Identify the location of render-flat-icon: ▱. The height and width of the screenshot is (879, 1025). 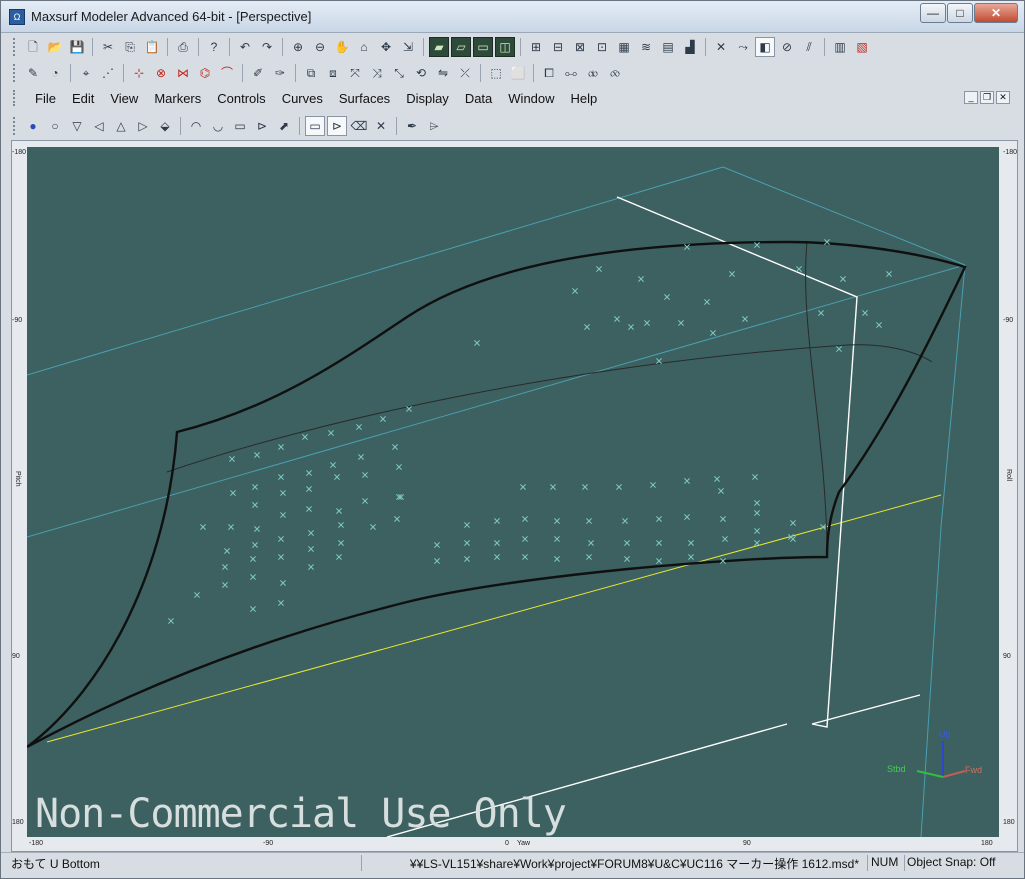
(461, 47).